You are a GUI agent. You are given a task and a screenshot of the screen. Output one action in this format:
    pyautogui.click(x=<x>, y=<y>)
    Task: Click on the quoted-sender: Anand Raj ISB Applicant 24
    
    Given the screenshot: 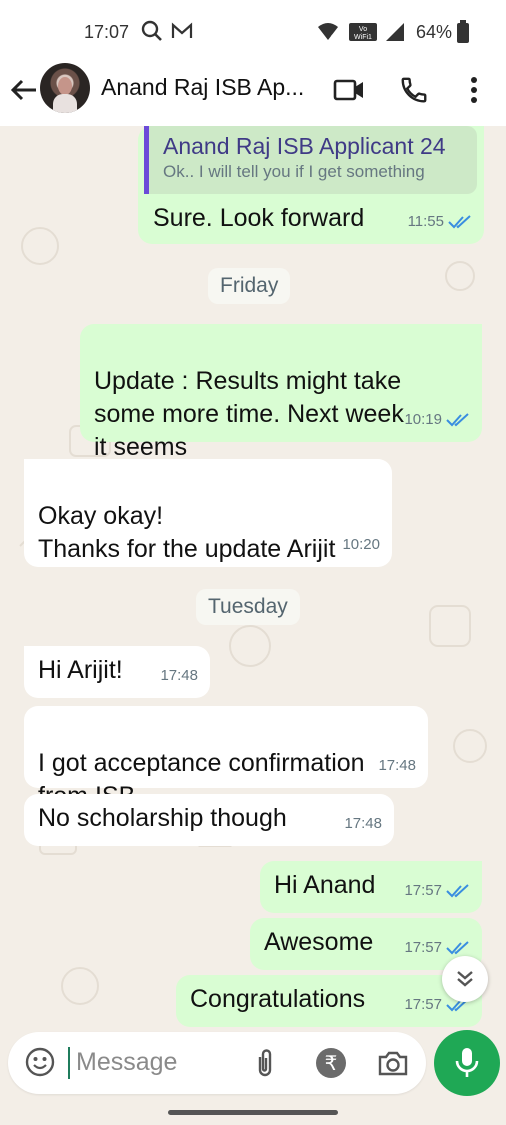 What is the action you would take?
    pyautogui.click(x=304, y=146)
    